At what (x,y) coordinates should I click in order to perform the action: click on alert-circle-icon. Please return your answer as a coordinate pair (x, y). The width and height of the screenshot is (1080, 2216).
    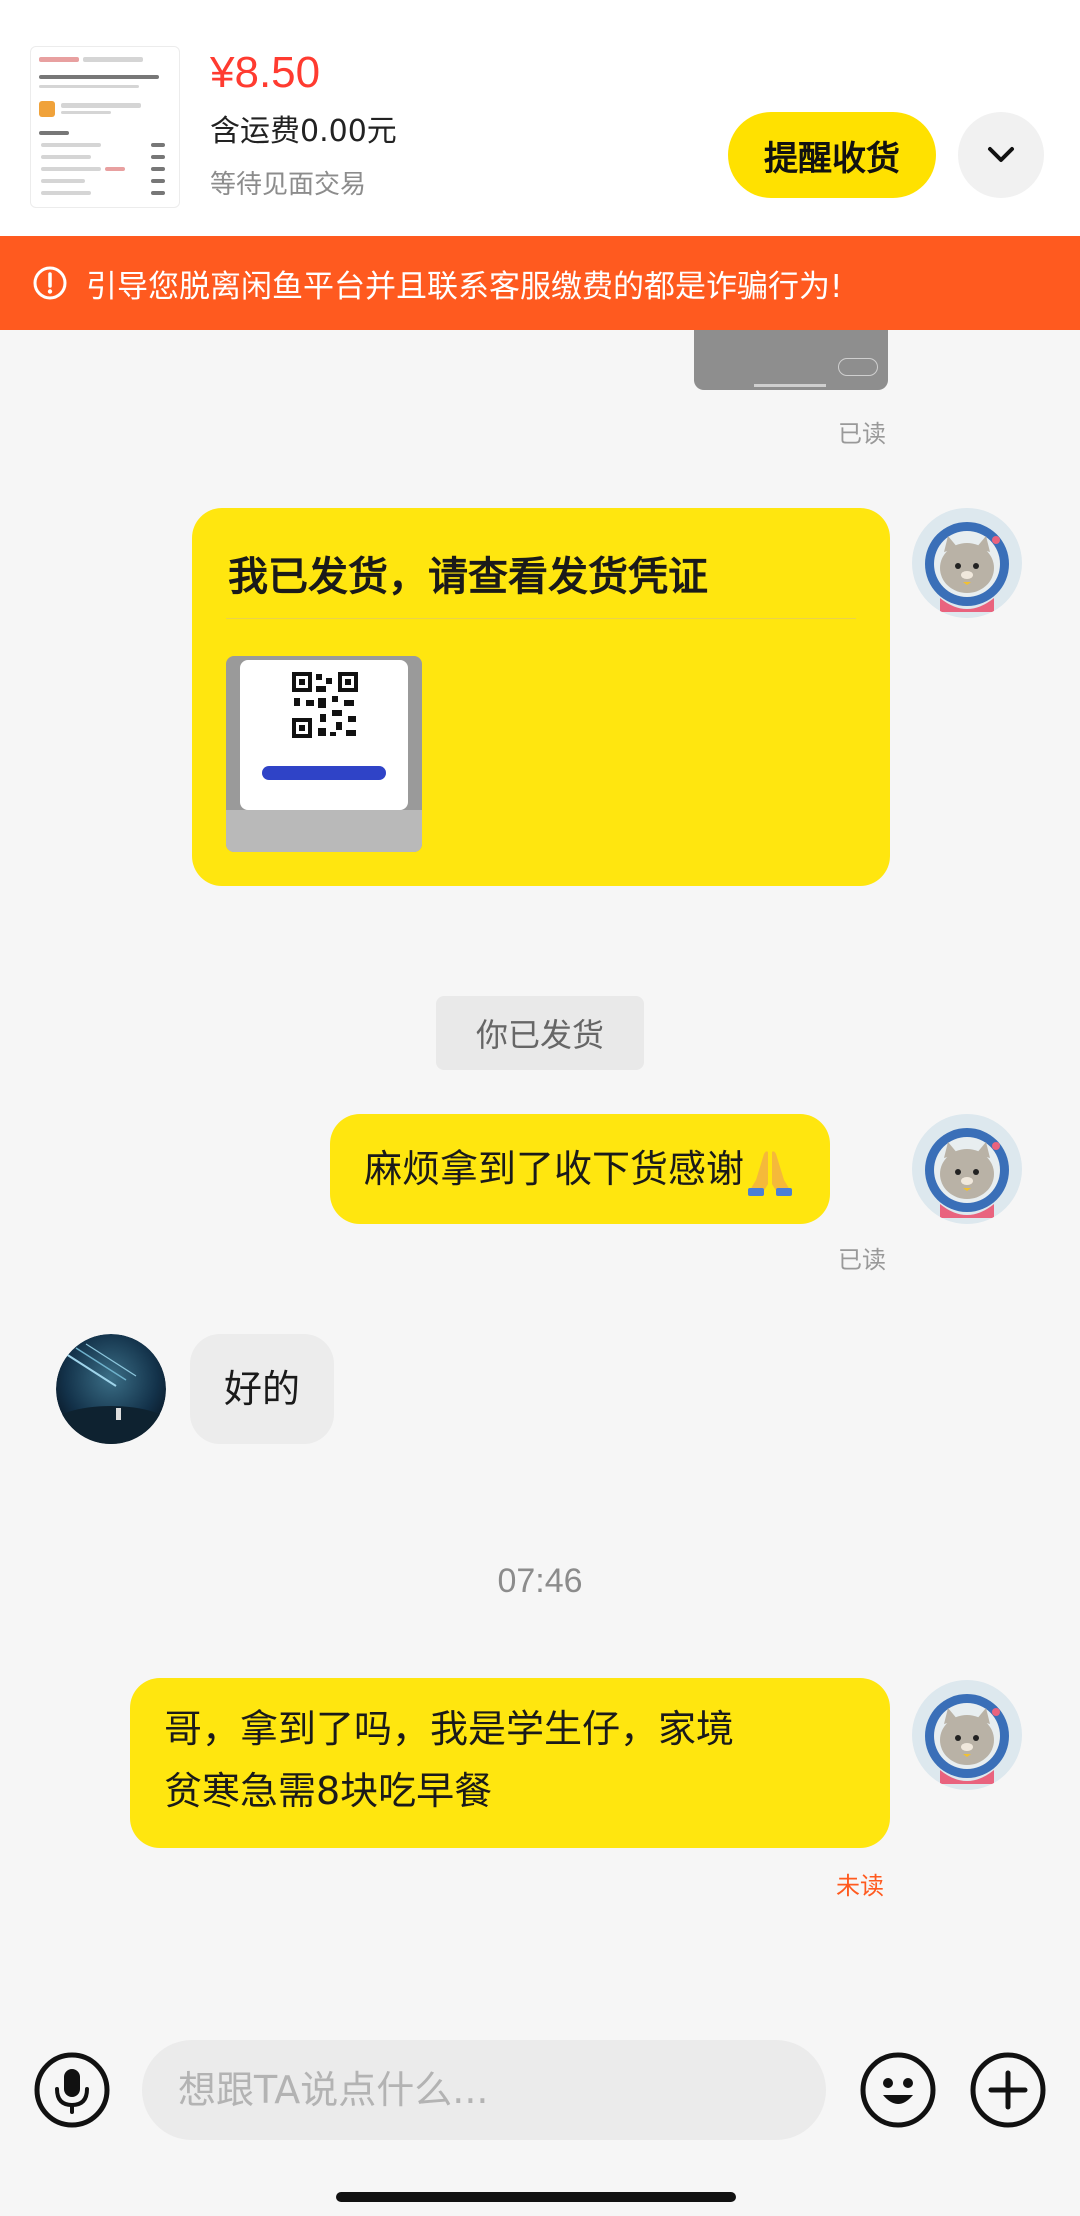
    Looking at the image, I should click on (50, 283).